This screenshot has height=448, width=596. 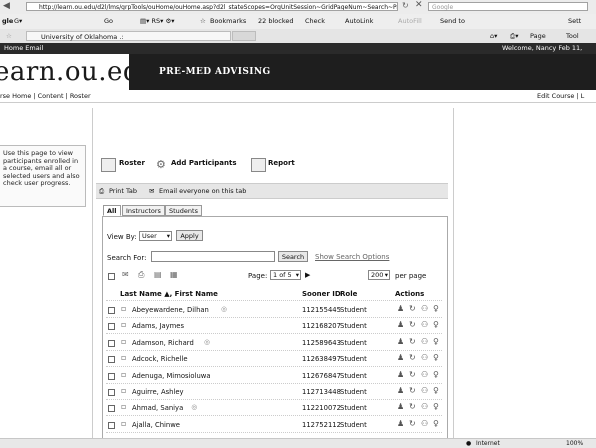 I want to click on send-to-button: Send to, so click(x=452, y=21).